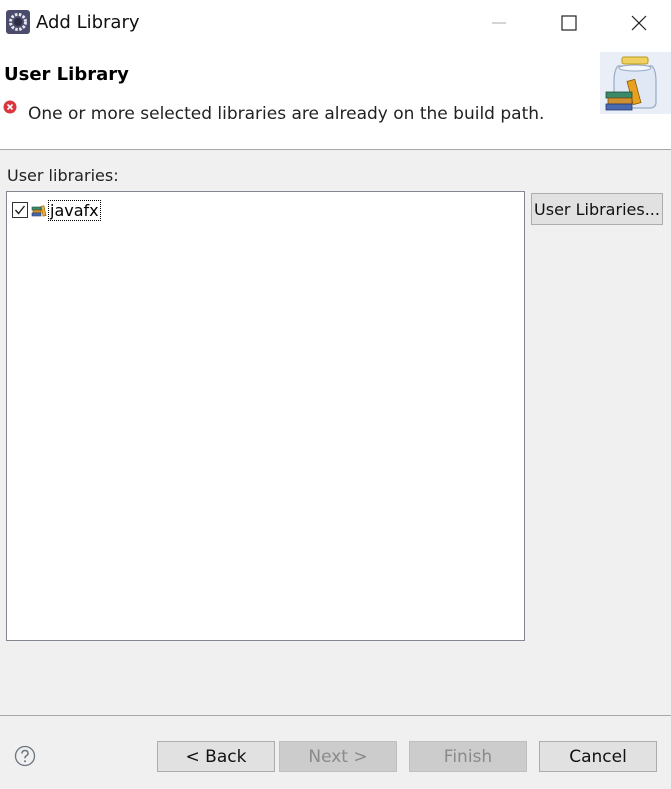 The height and width of the screenshot is (789, 671). I want to click on back-button: < Back, so click(216, 756).